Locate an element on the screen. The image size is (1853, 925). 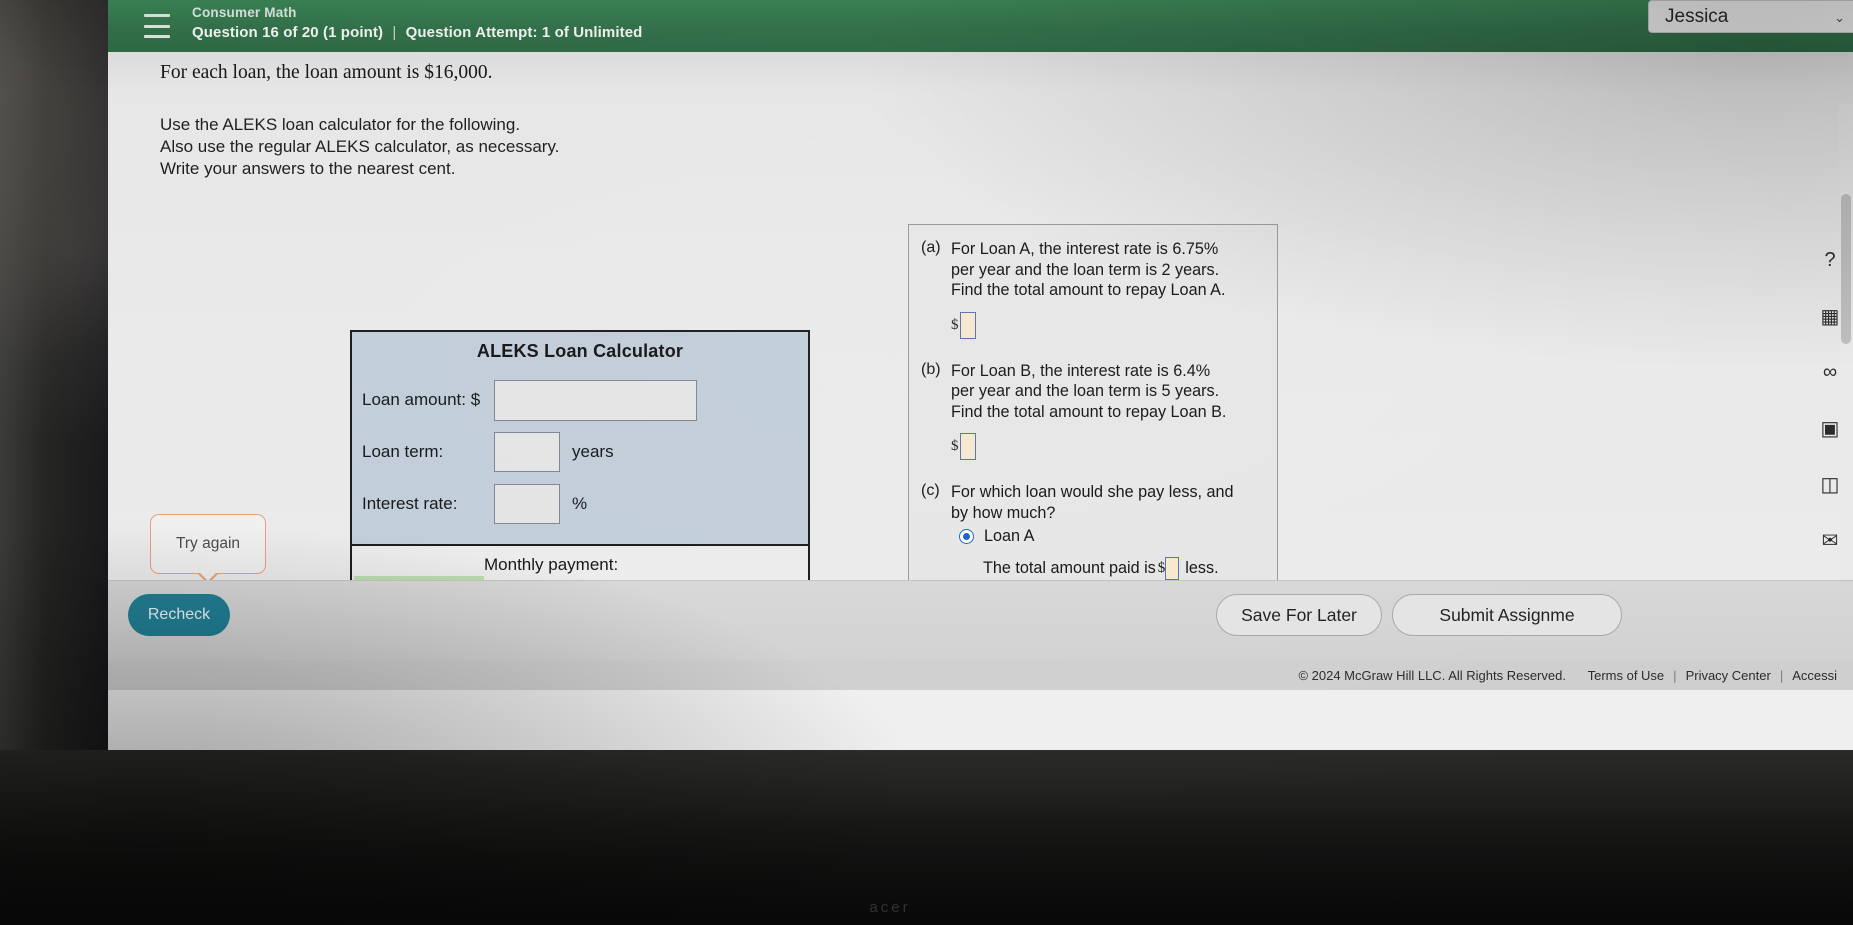
try-again-label: Try again is located at coordinates (208, 543).